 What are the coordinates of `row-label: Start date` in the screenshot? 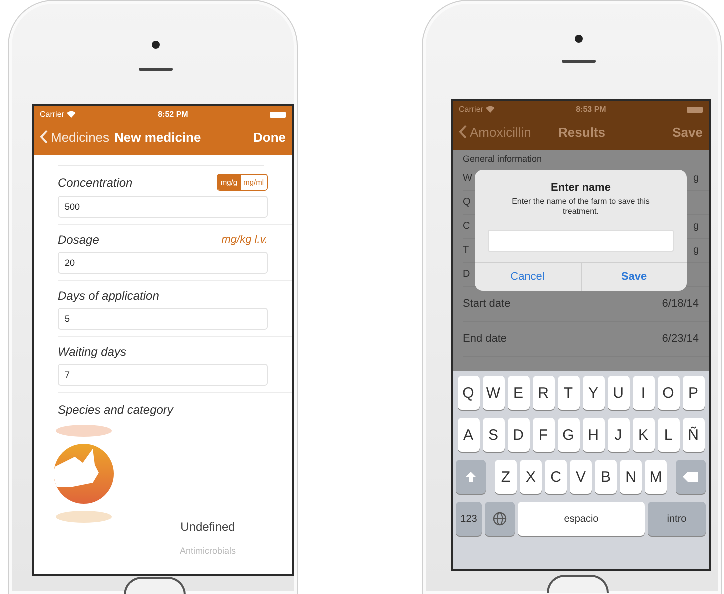 It's located at (487, 304).